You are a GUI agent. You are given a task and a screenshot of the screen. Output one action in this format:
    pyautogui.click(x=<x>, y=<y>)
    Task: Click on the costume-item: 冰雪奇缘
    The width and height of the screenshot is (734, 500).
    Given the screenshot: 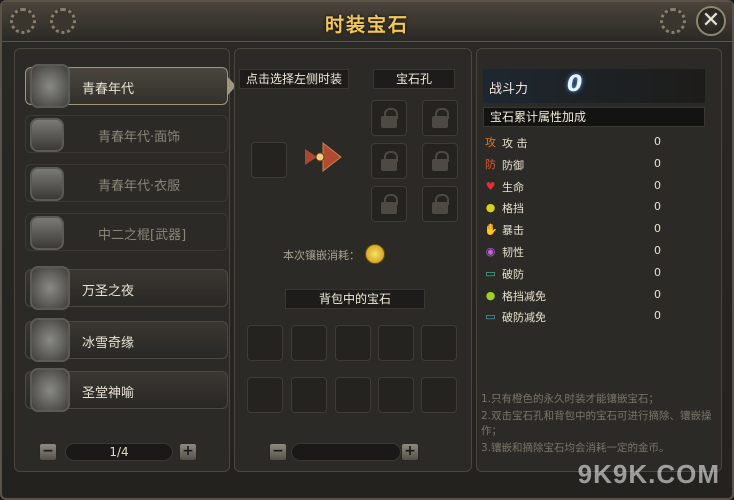 What is the action you would take?
    pyautogui.click(x=126, y=340)
    